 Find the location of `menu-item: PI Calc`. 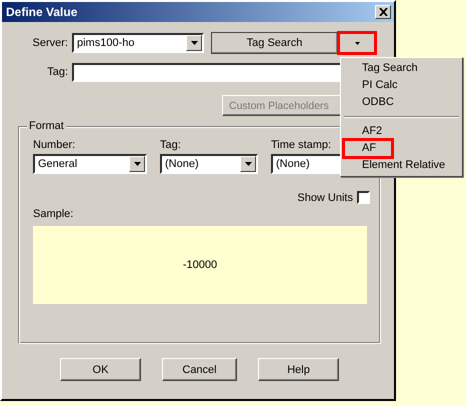

menu-item: PI Calc is located at coordinates (401, 85).